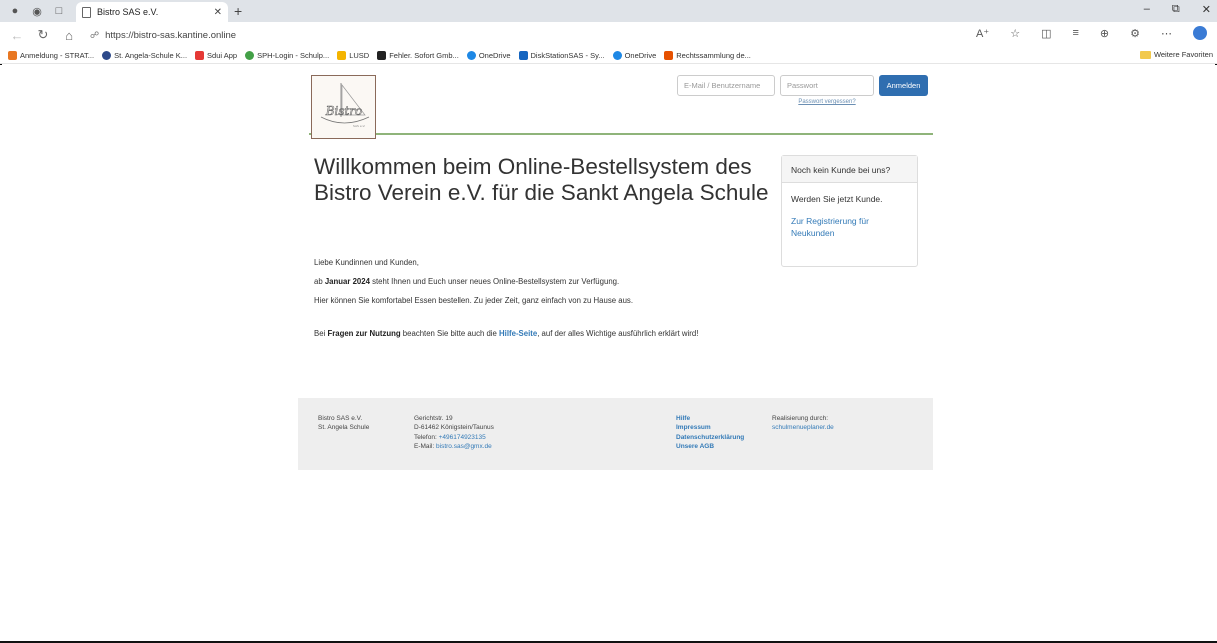 This screenshot has height=643, width=1217. Describe the element at coordinates (903, 85) in the screenshot. I see `login-button: Anmelden` at that location.